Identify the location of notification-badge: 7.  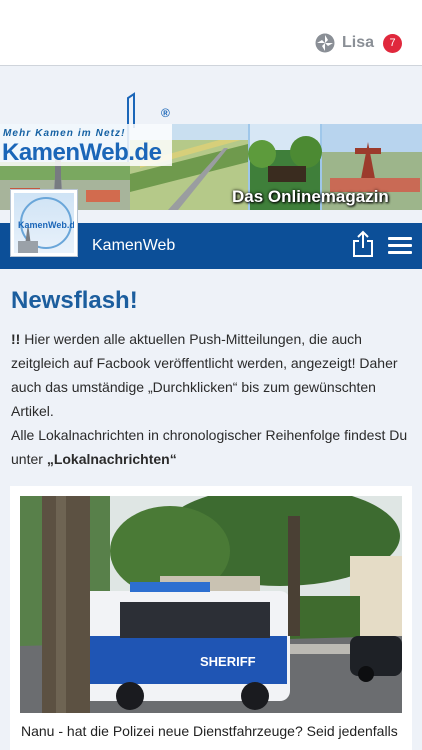
(392, 43).